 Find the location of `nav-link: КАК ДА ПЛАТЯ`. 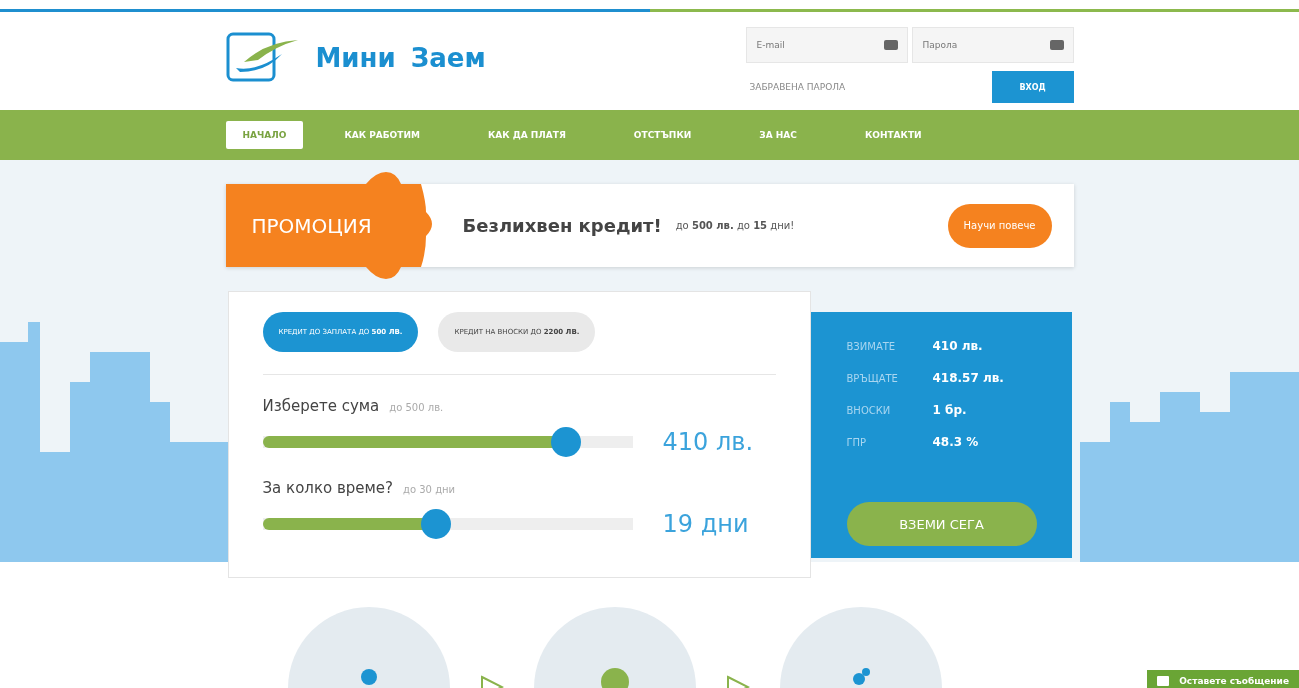

nav-link: КАК ДА ПЛАТЯ is located at coordinates (526, 135).